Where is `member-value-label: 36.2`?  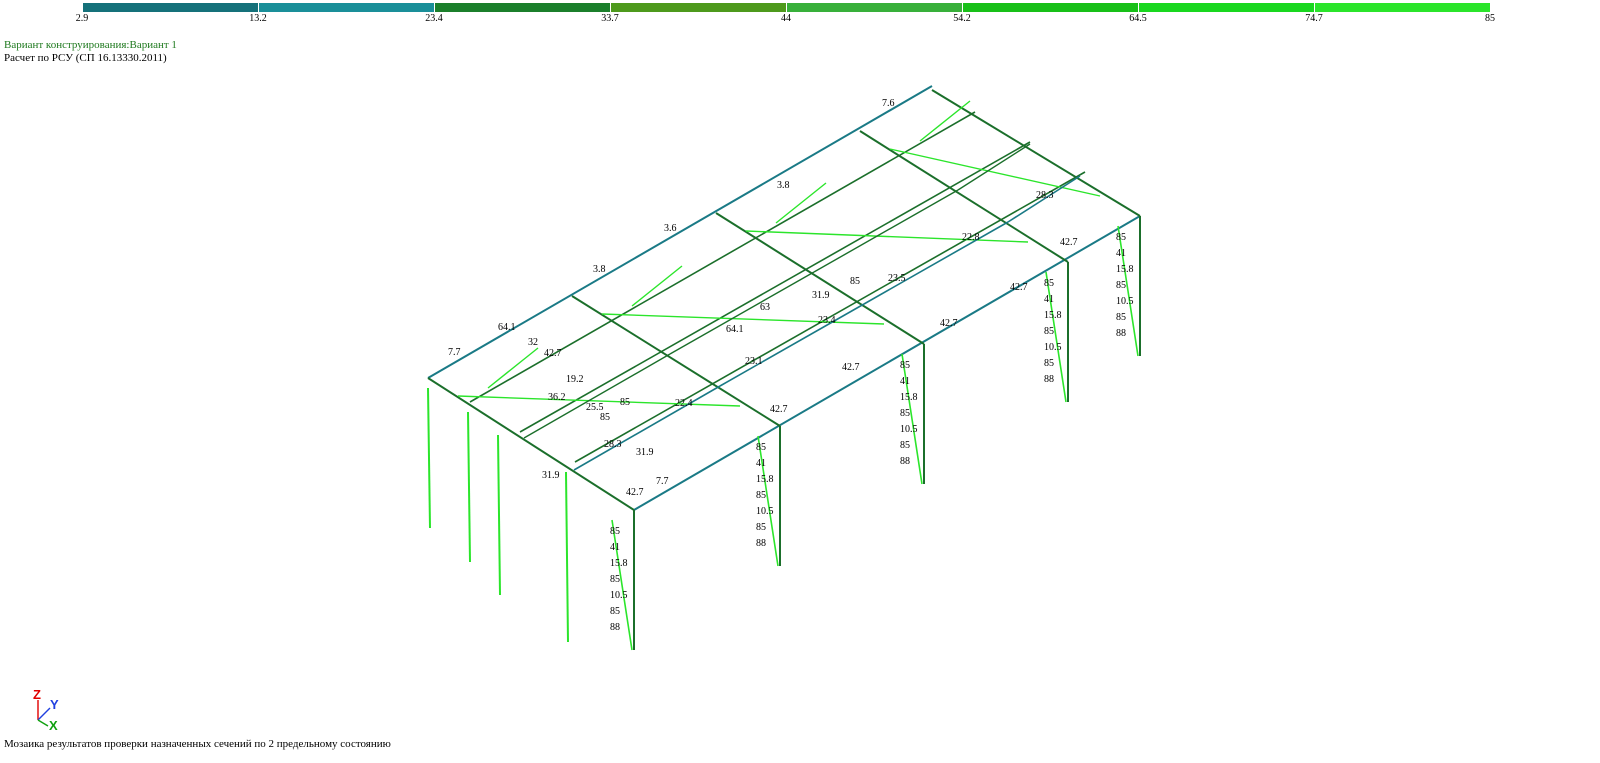 member-value-label: 36.2 is located at coordinates (557, 397).